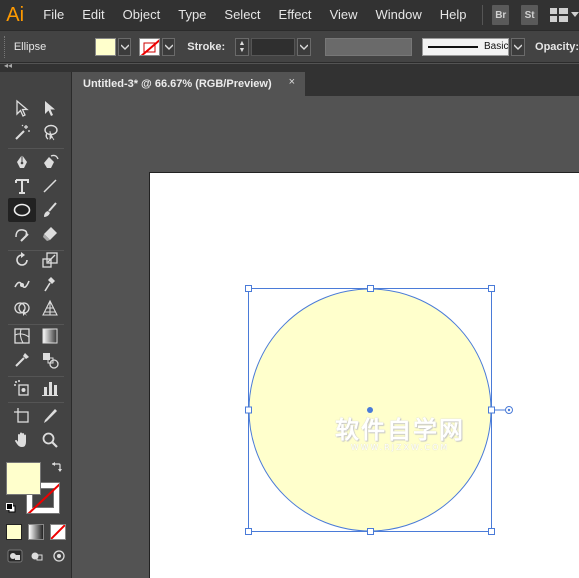  I want to click on draw-mode-row, so click(37, 556).